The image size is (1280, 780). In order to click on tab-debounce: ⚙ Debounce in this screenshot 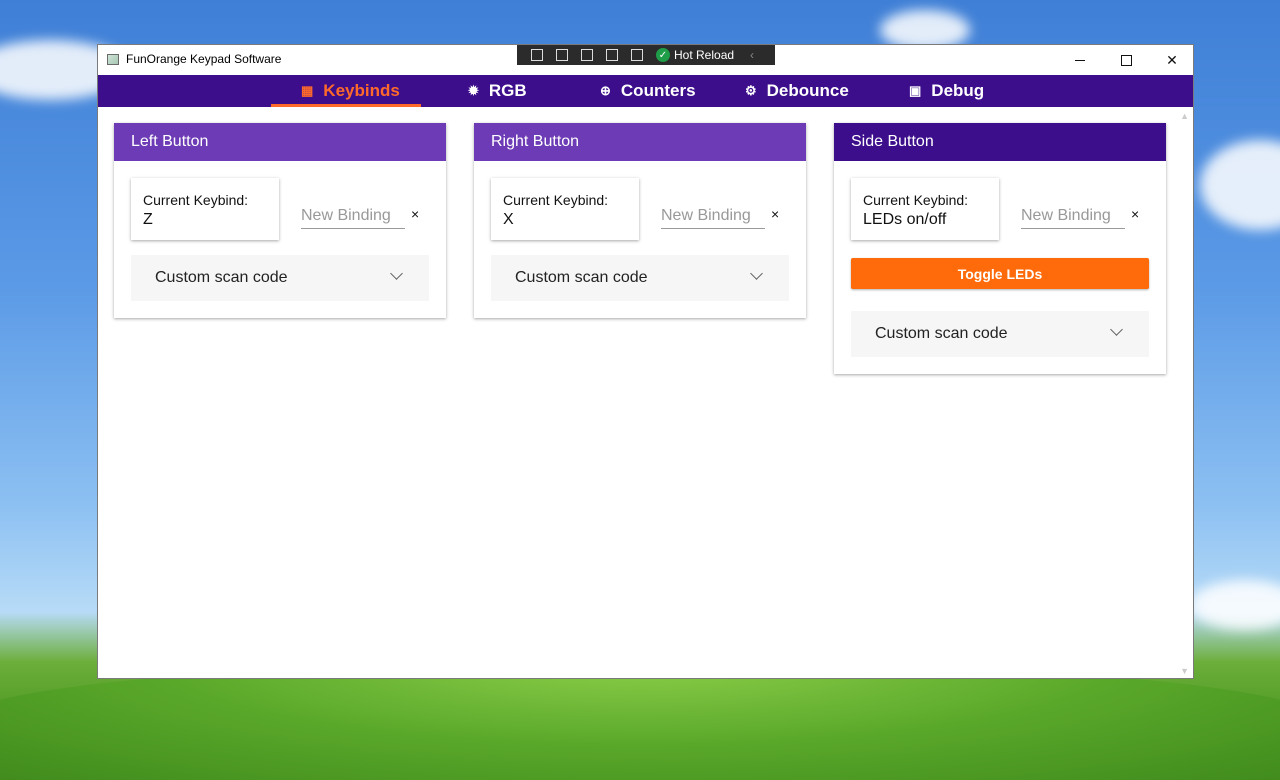, I will do `click(797, 91)`.